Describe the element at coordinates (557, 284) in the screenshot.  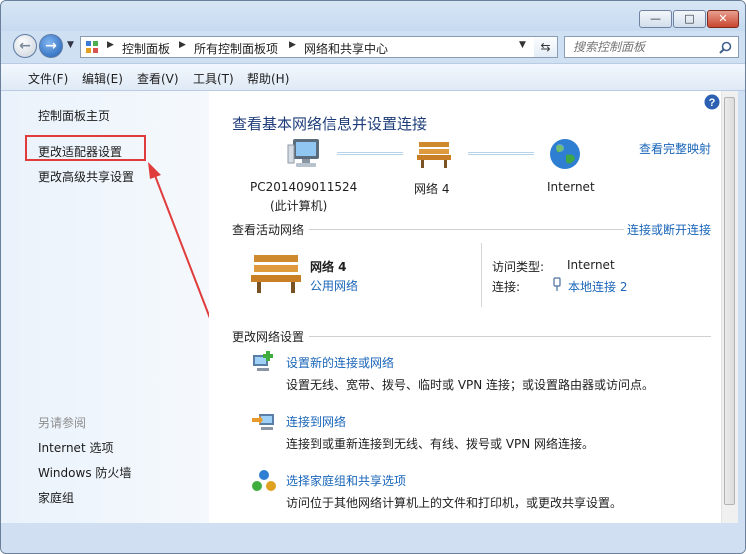
I see `ethernet-icon` at that location.